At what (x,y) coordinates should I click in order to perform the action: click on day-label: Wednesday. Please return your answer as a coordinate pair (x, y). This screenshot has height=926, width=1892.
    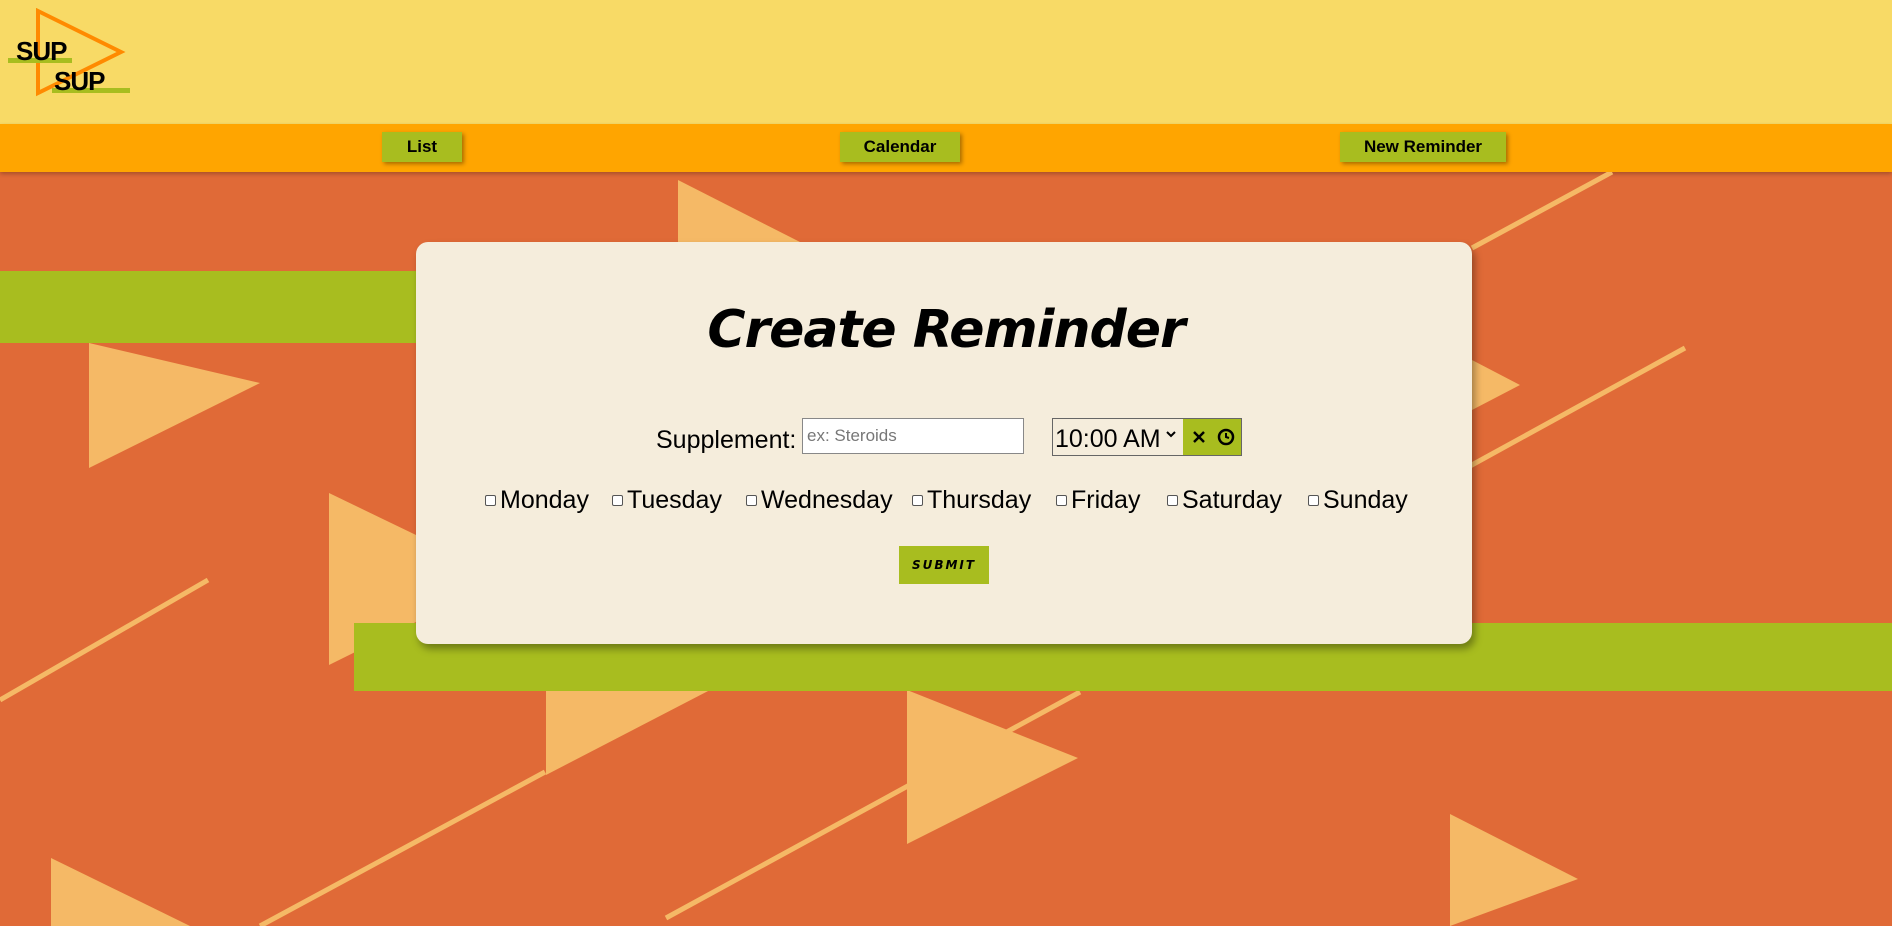
    Looking at the image, I should click on (827, 500).